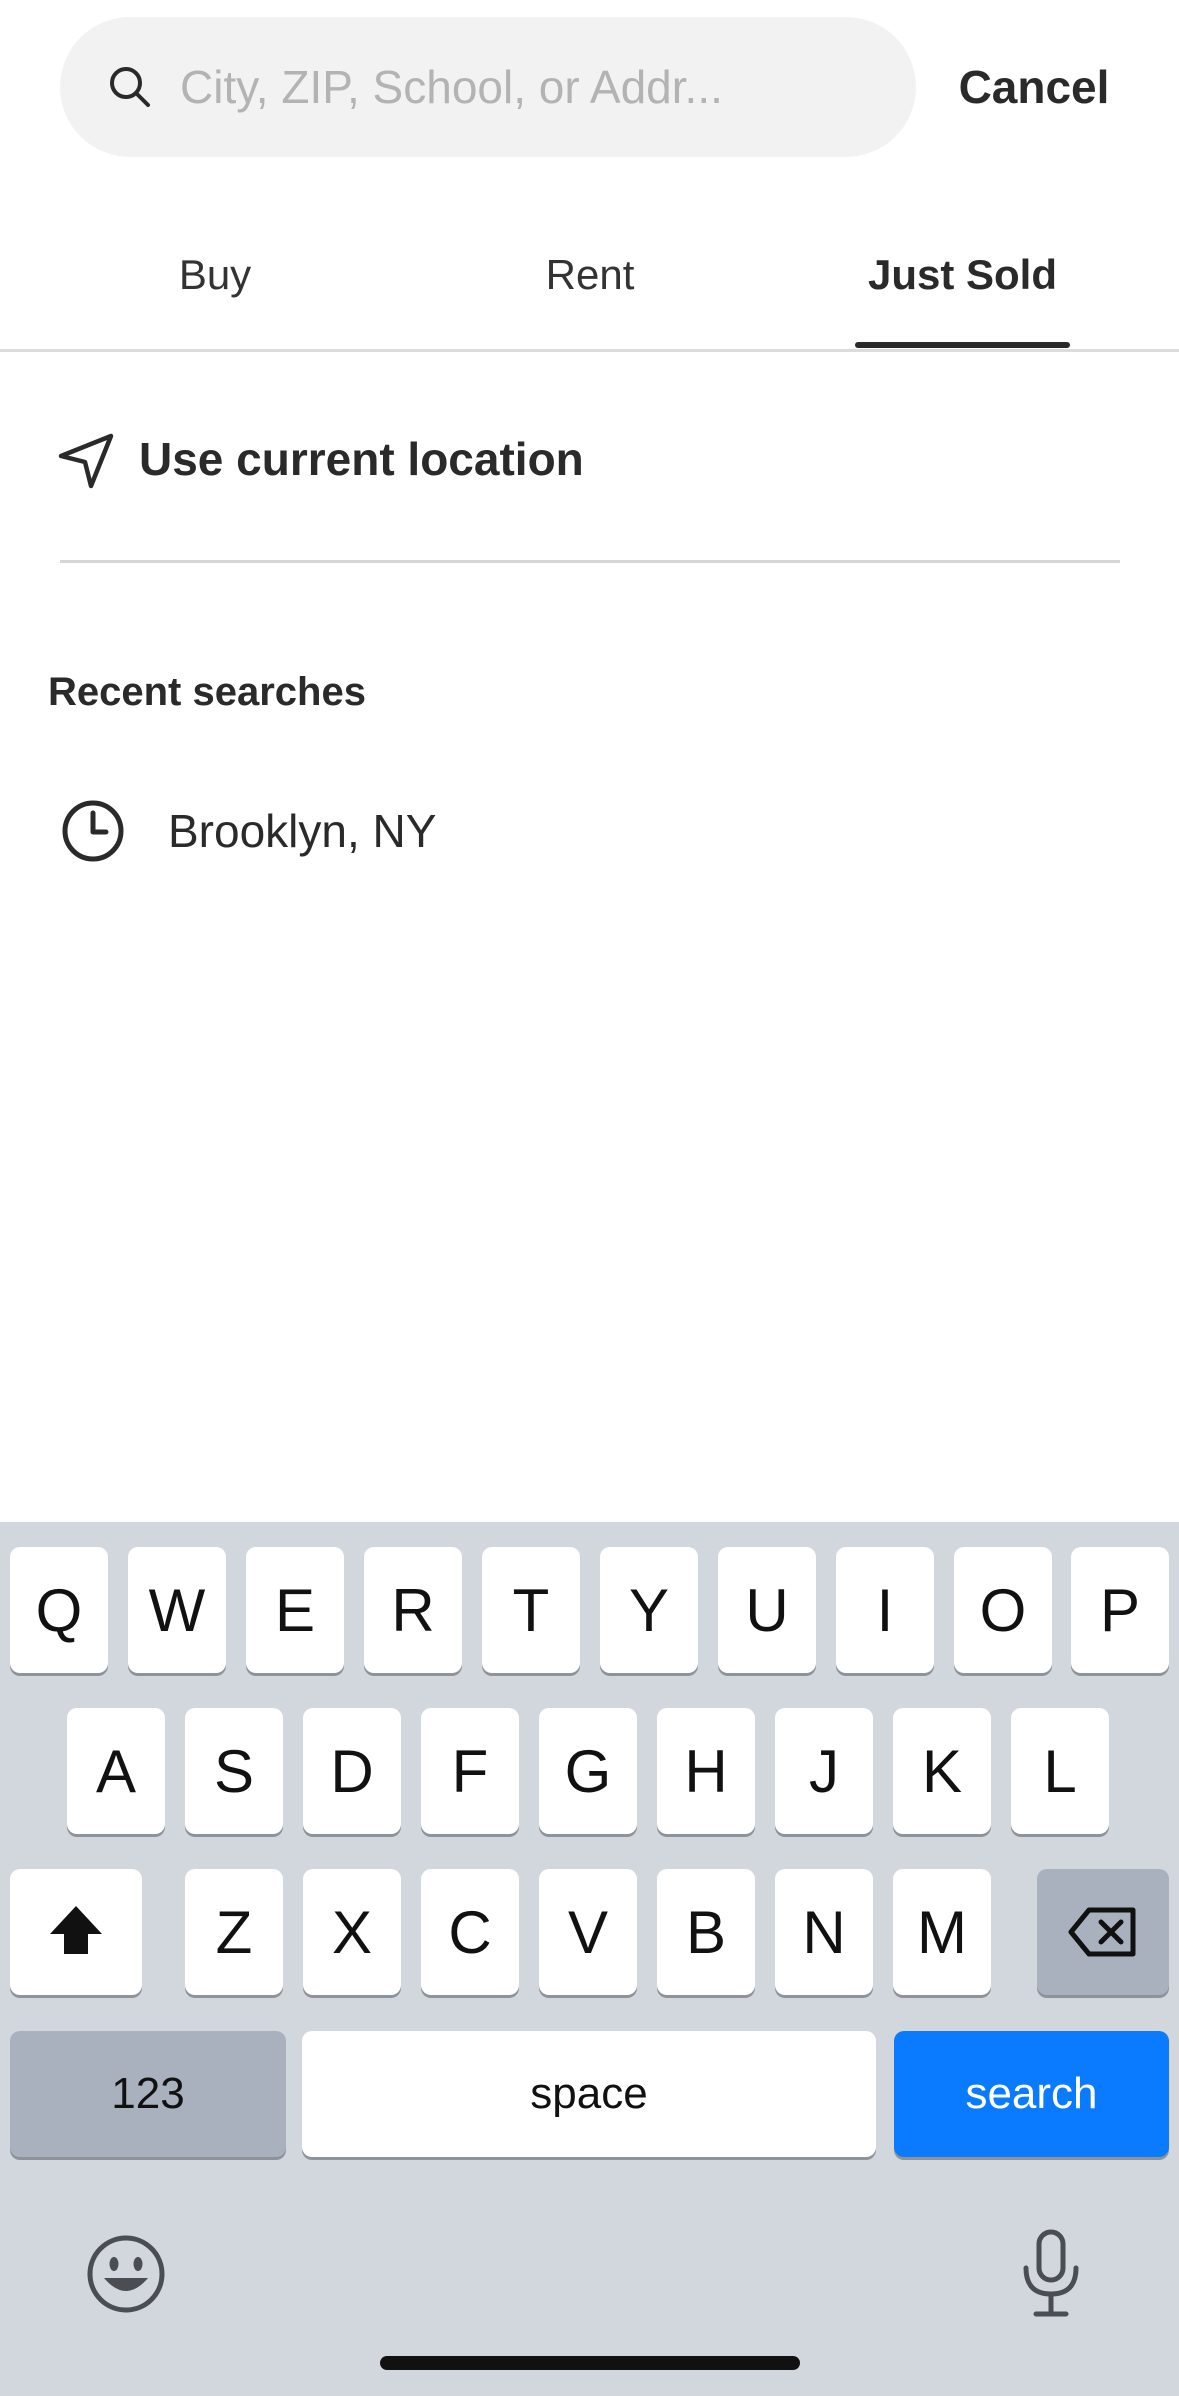 The image size is (1179, 2396). I want to click on recent-search-label: Brooklyn, NY, so click(302, 831).